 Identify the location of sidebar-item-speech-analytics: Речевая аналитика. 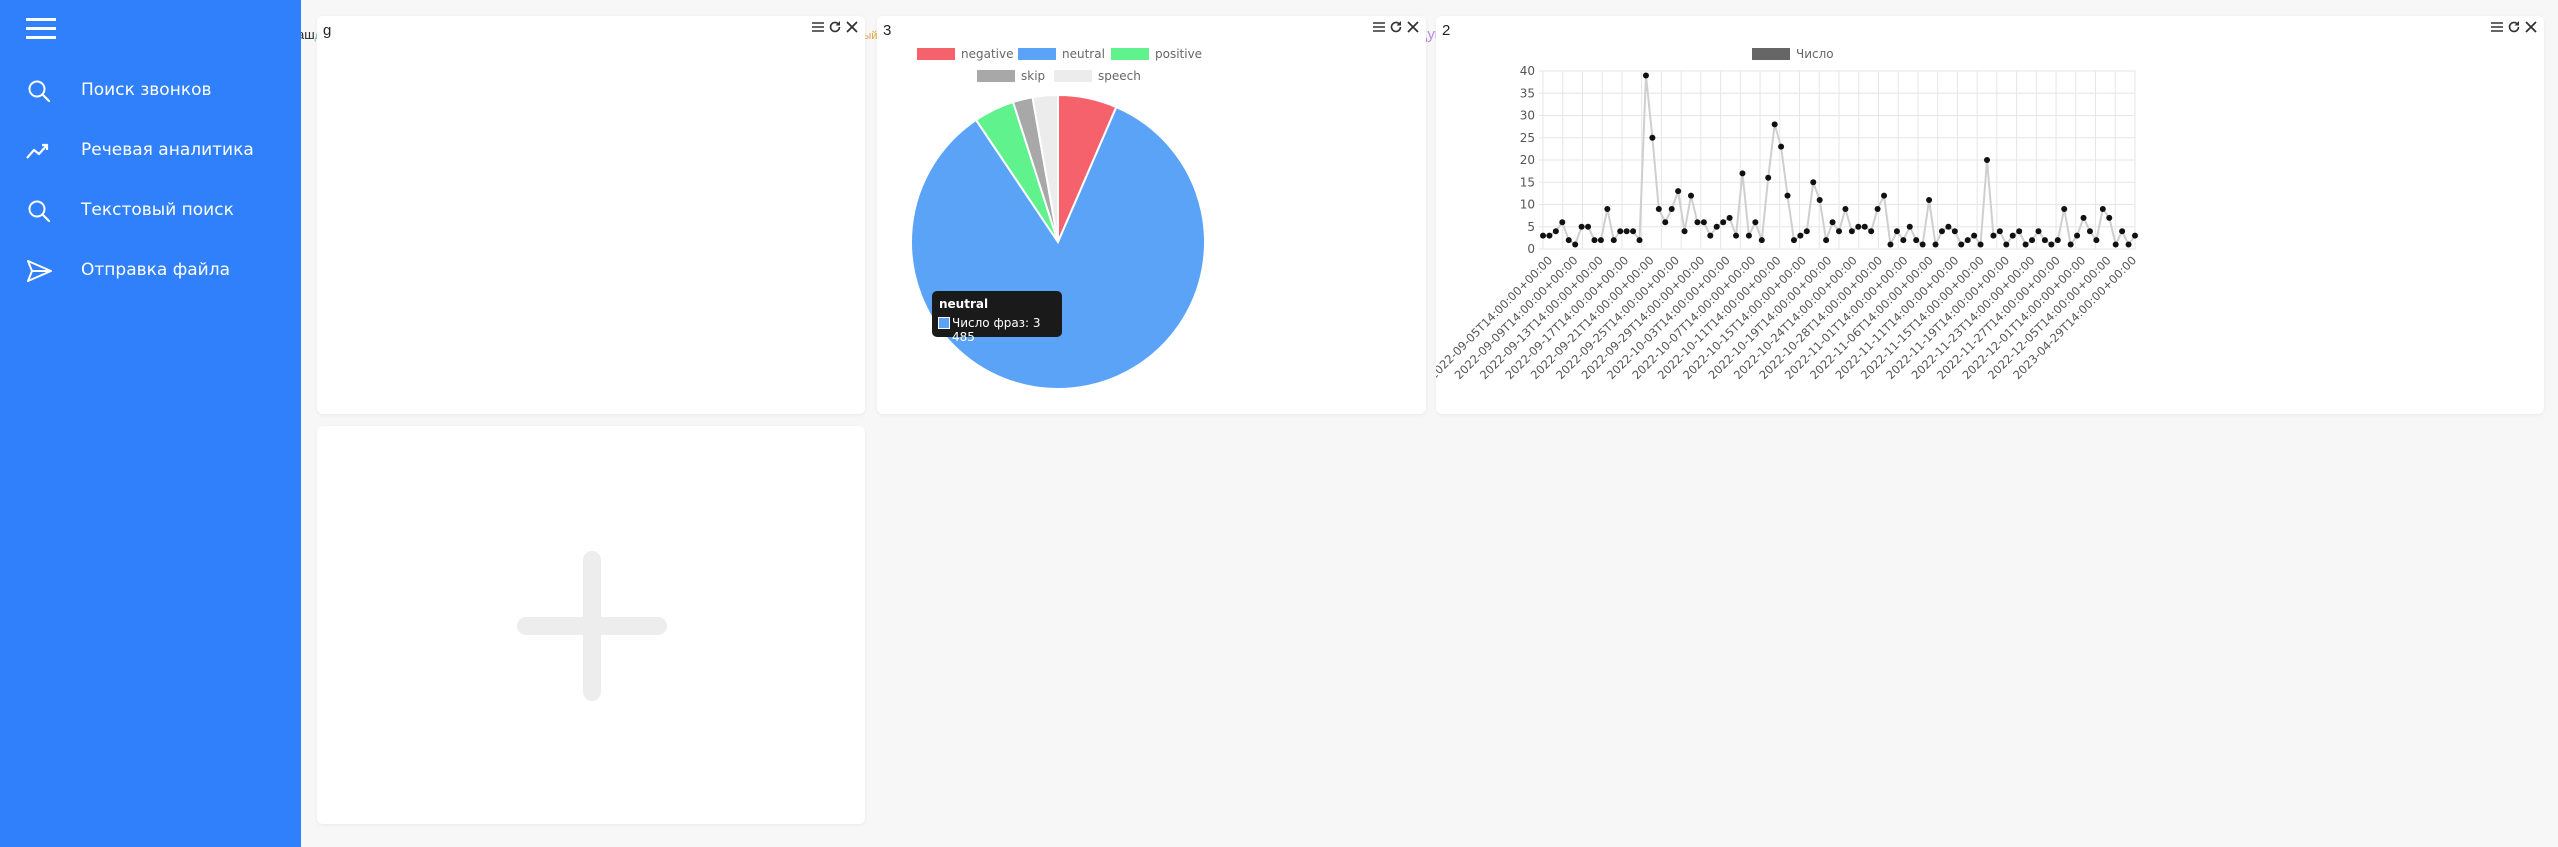
(150, 150).